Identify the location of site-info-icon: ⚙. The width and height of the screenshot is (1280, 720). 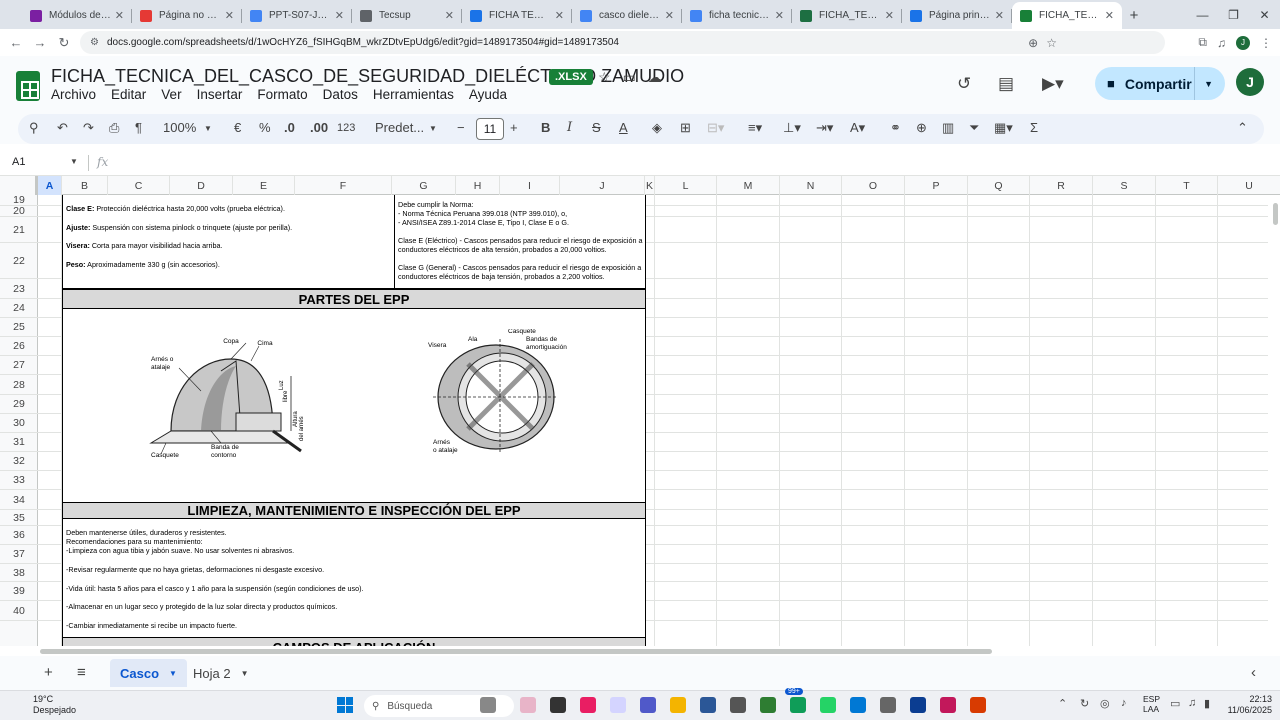
(94, 42).